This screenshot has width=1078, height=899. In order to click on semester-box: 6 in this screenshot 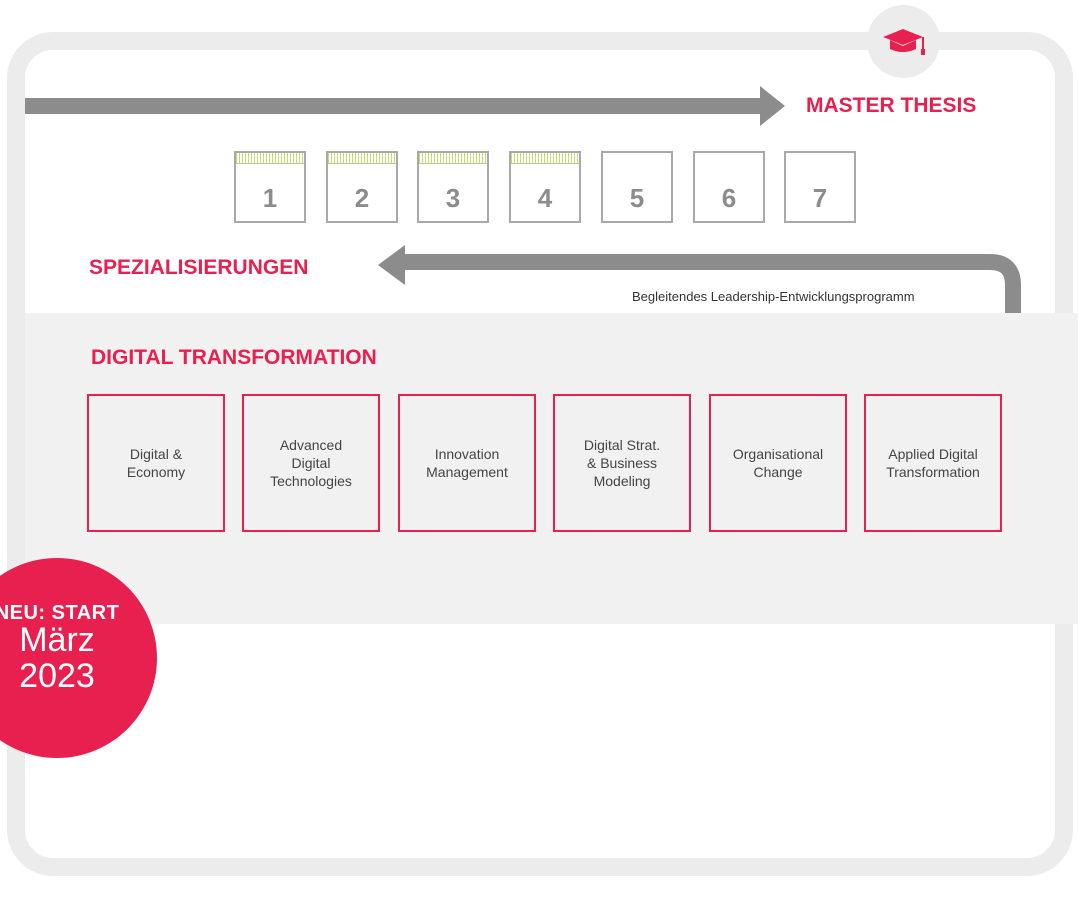, I will do `click(729, 187)`.